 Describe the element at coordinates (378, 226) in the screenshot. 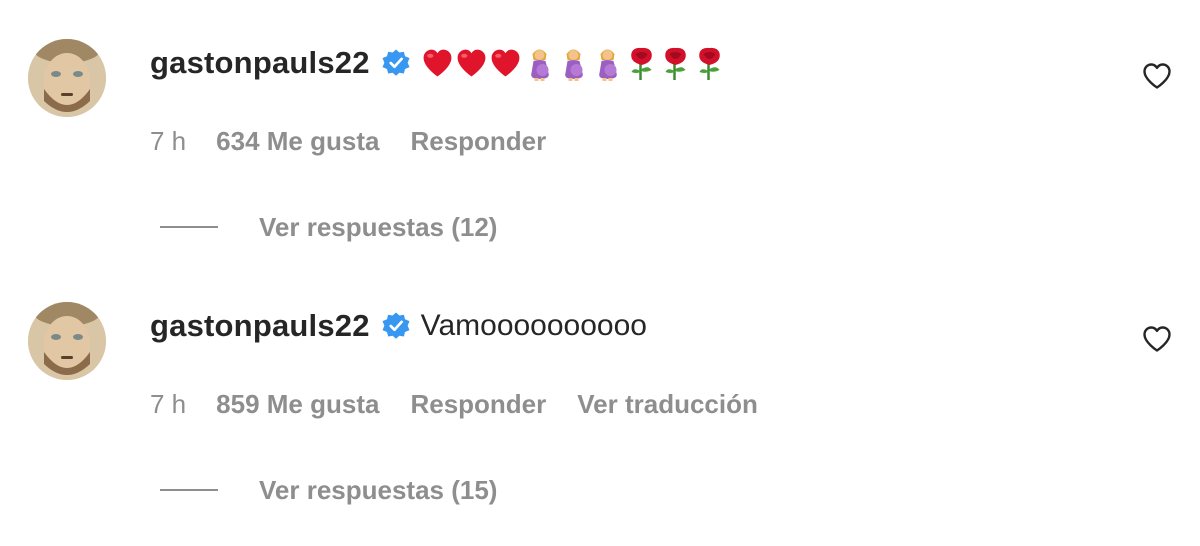

I see `view-replies-label: Ver respuestas (12)` at that location.